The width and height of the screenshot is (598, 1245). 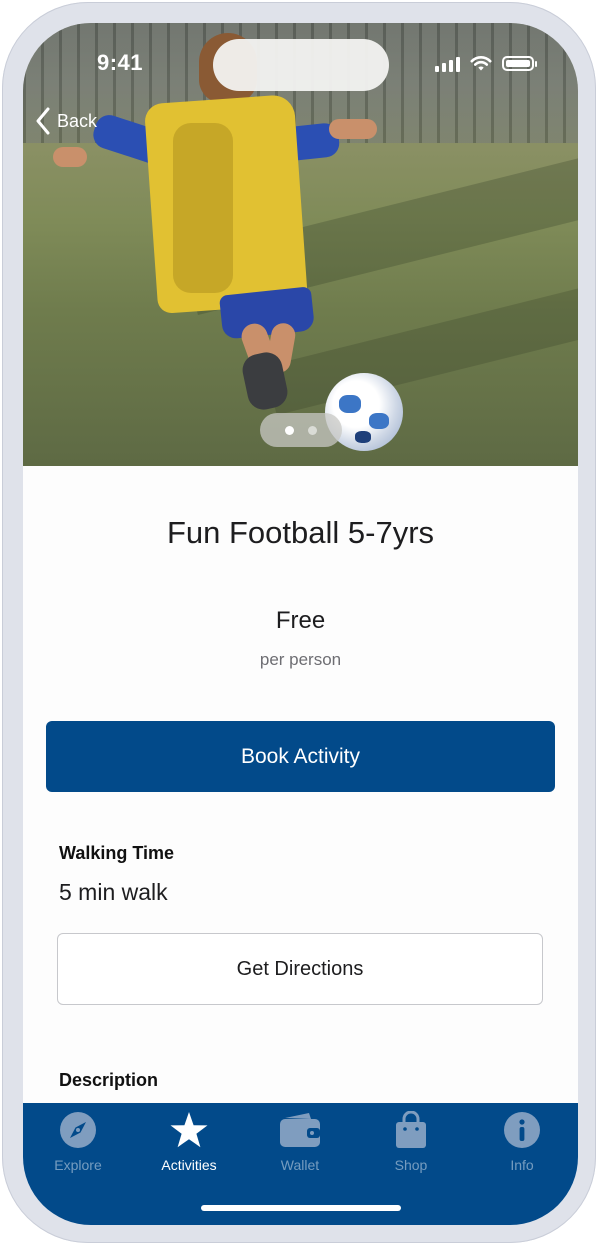 What do you see at coordinates (301, 1208) in the screenshot?
I see `home-indicator` at bounding box center [301, 1208].